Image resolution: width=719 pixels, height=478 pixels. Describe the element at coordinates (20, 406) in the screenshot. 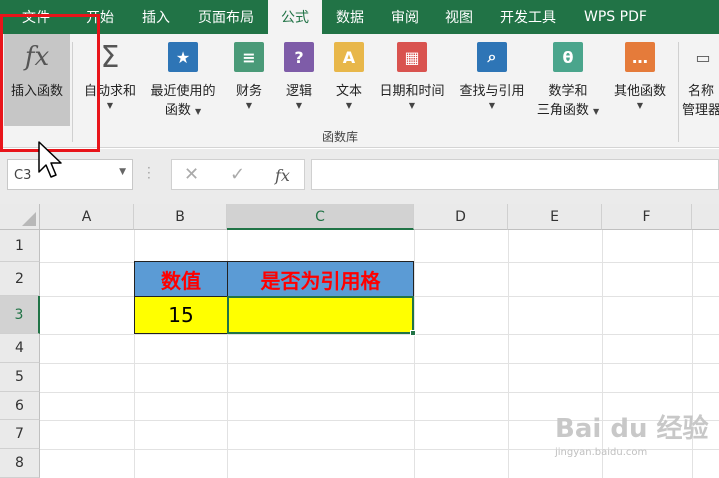

I see `row-header-6: 6` at that location.